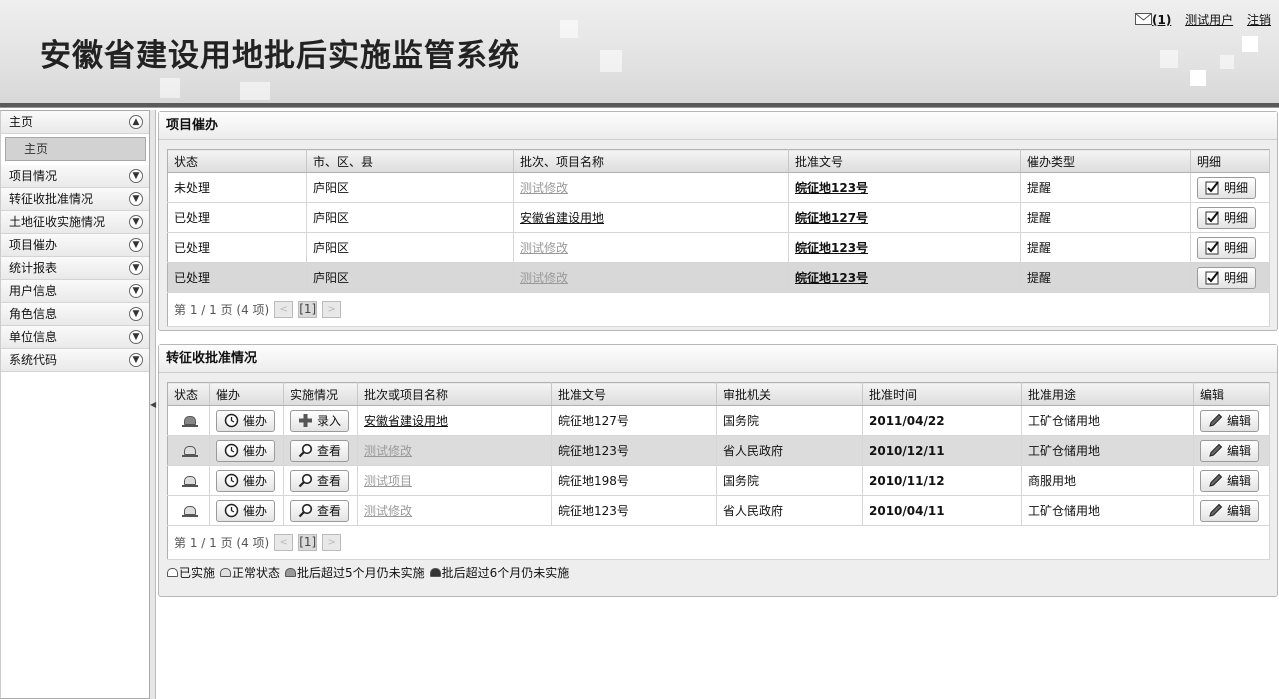 The image size is (1279, 699). I want to click on column-header: 批次或项目名称, so click(454, 394).